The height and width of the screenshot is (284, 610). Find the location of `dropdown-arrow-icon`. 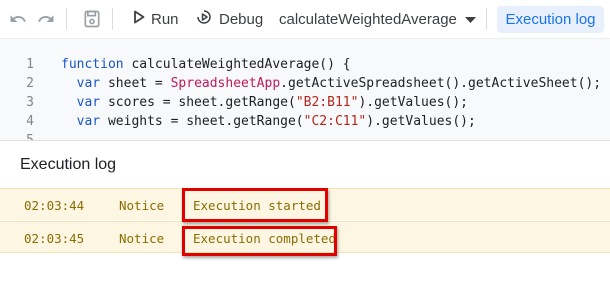

dropdown-arrow-icon is located at coordinates (470, 19).